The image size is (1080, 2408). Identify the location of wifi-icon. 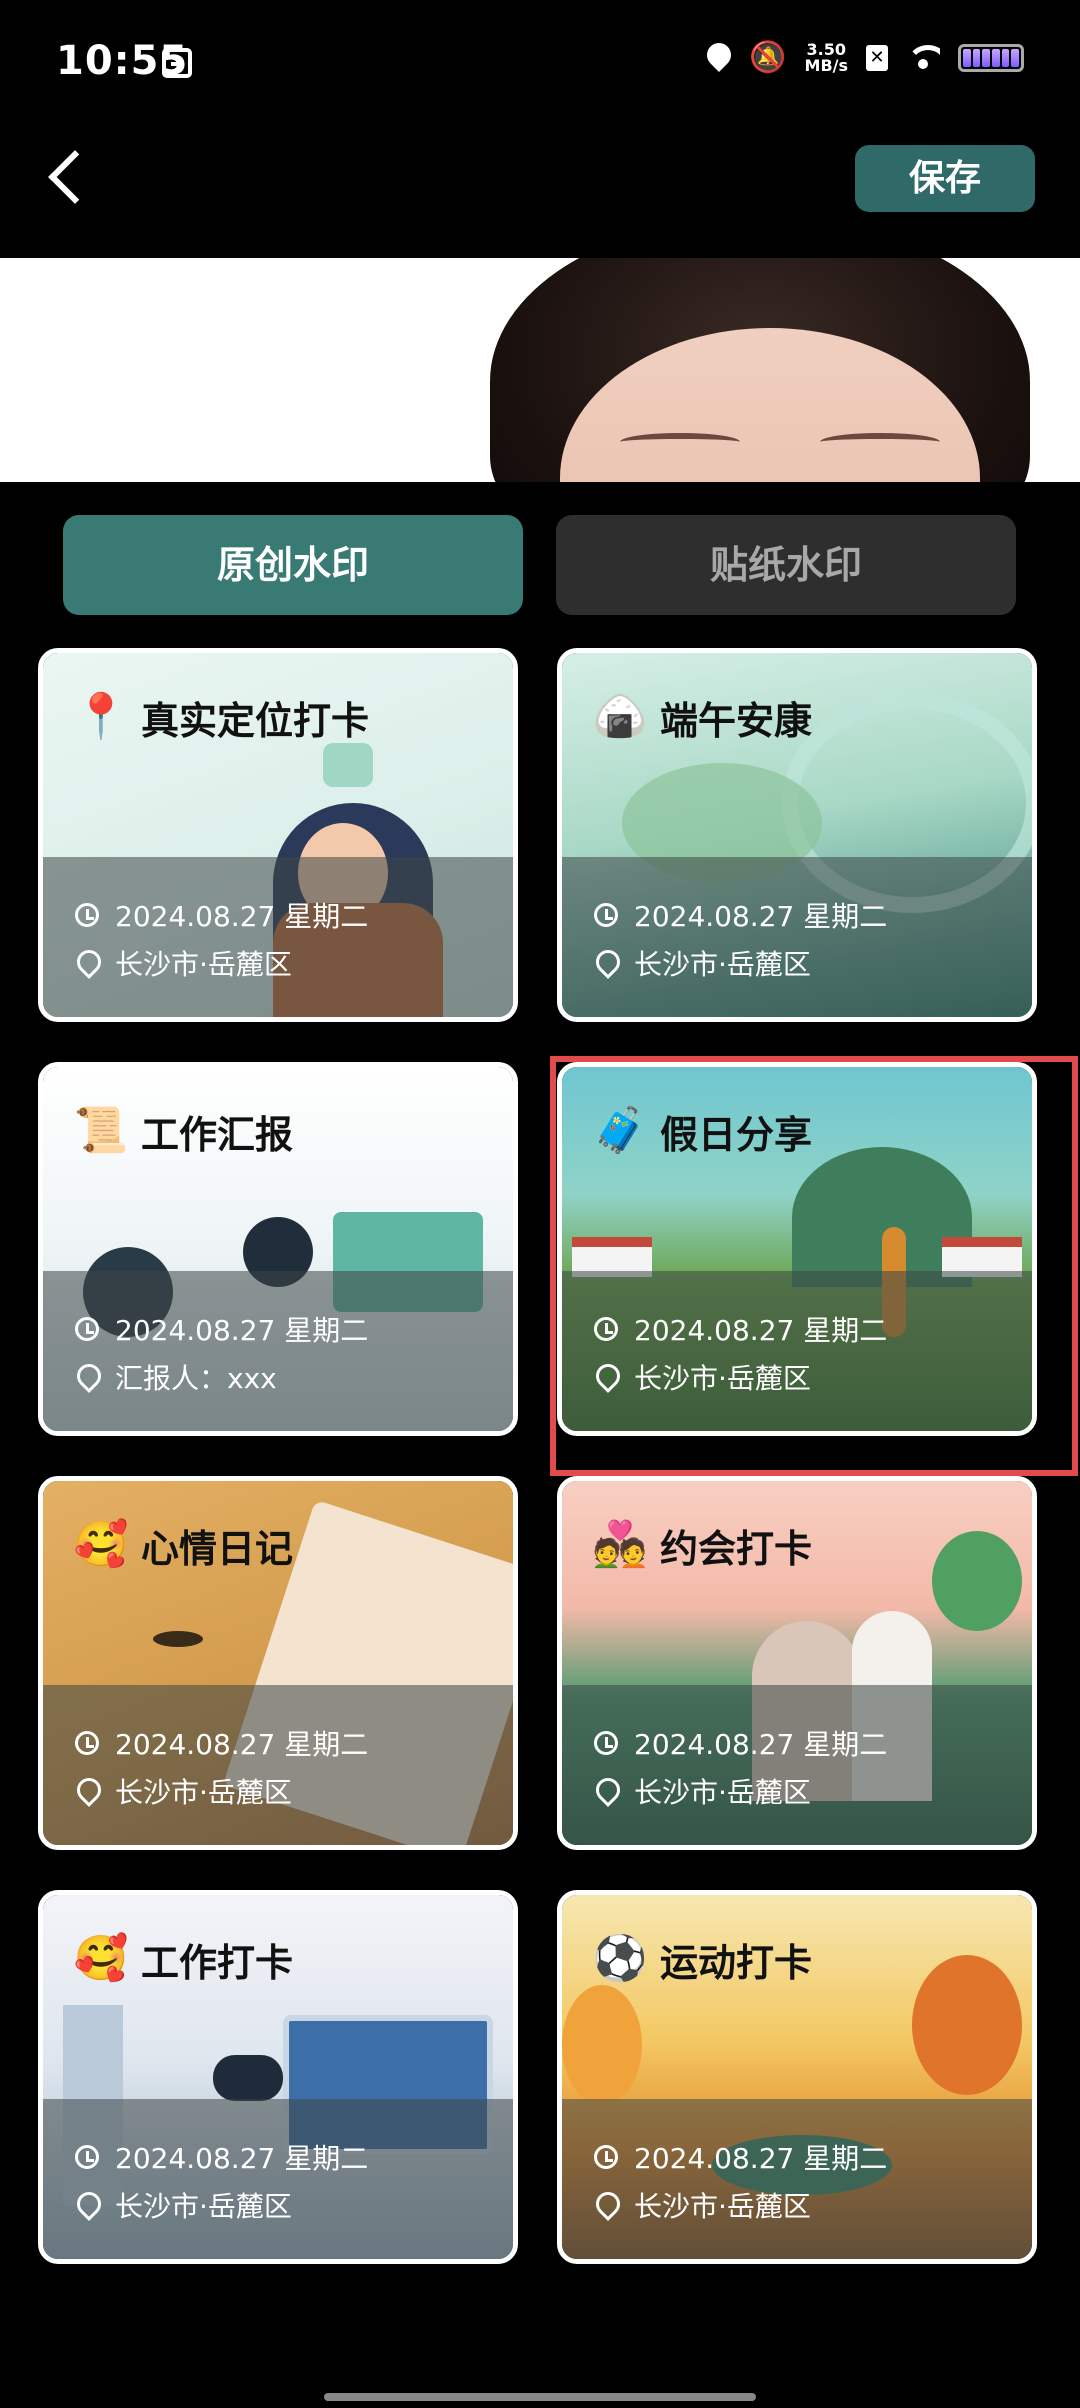
(923, 57).